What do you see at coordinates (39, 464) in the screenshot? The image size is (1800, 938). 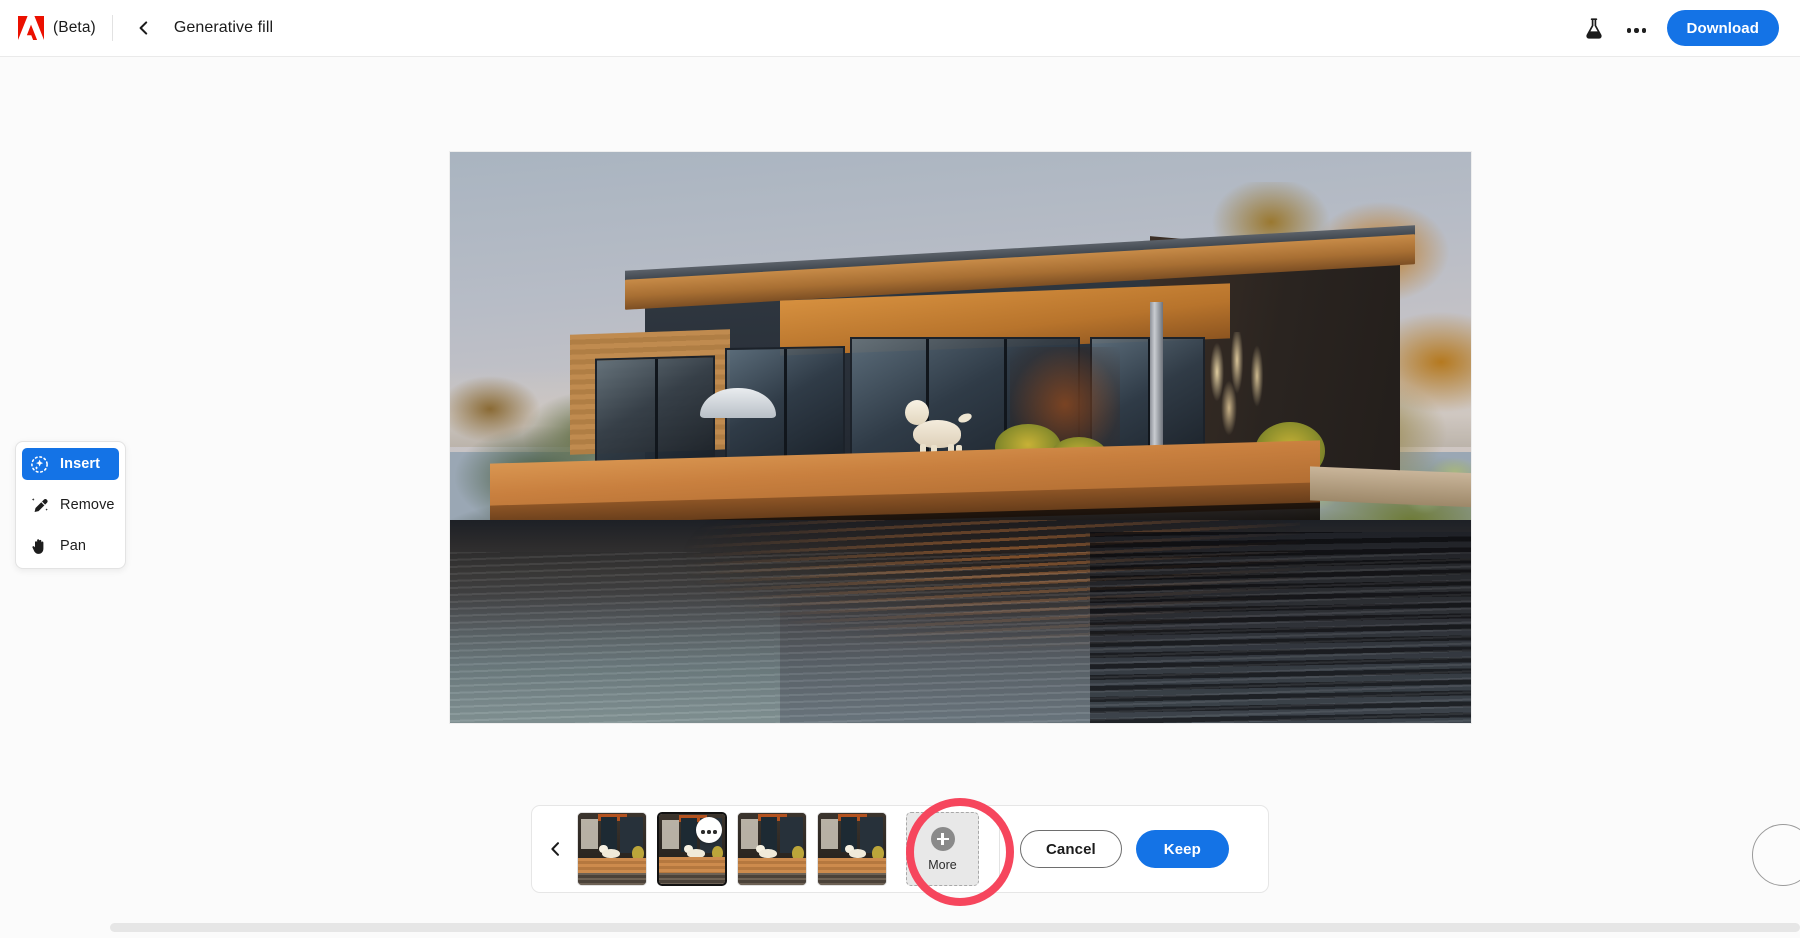 I see `sparkle-circle-icon` at bounding box center [39, 464].